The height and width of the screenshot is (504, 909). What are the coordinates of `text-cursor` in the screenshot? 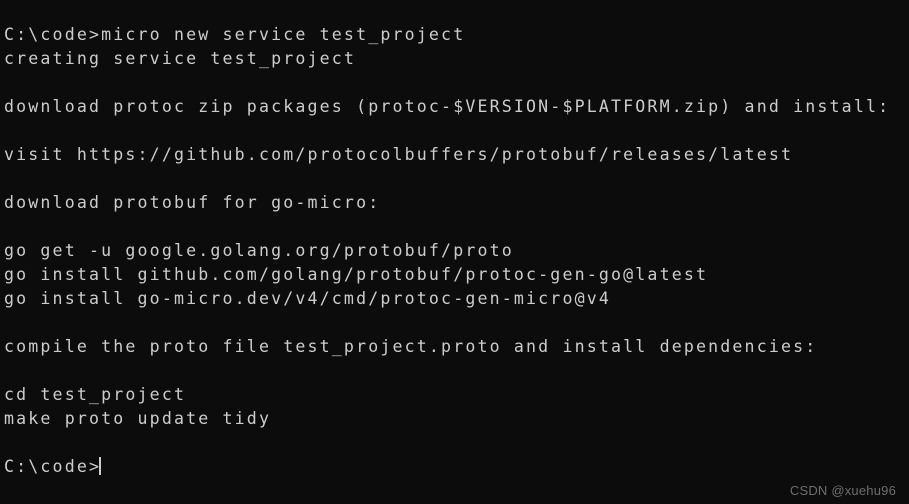 It's located at (100, 466).